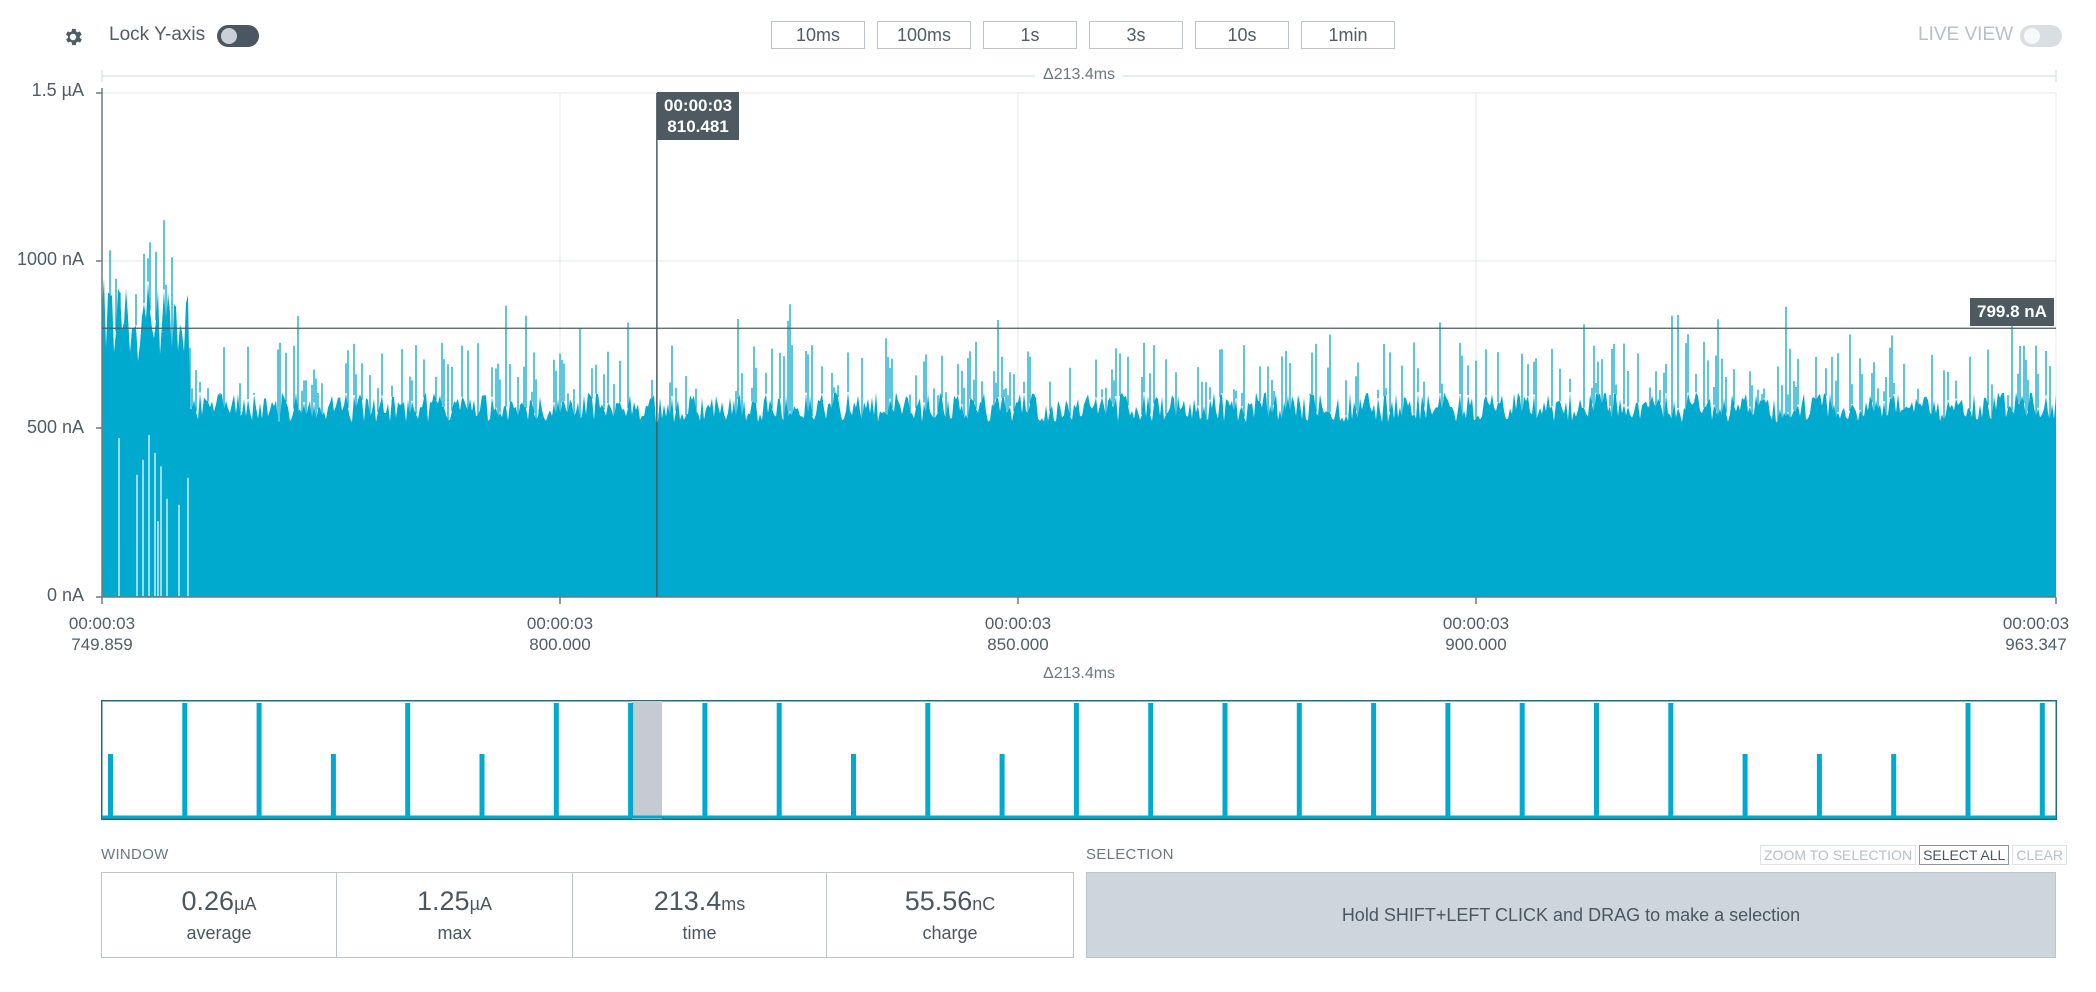 The height and width of the screenshot is (992, 2096). Describe the element at coordinates (102, 634) in the screenshot. I see `x-tick-label: 00:00:03 749.859` at that location.